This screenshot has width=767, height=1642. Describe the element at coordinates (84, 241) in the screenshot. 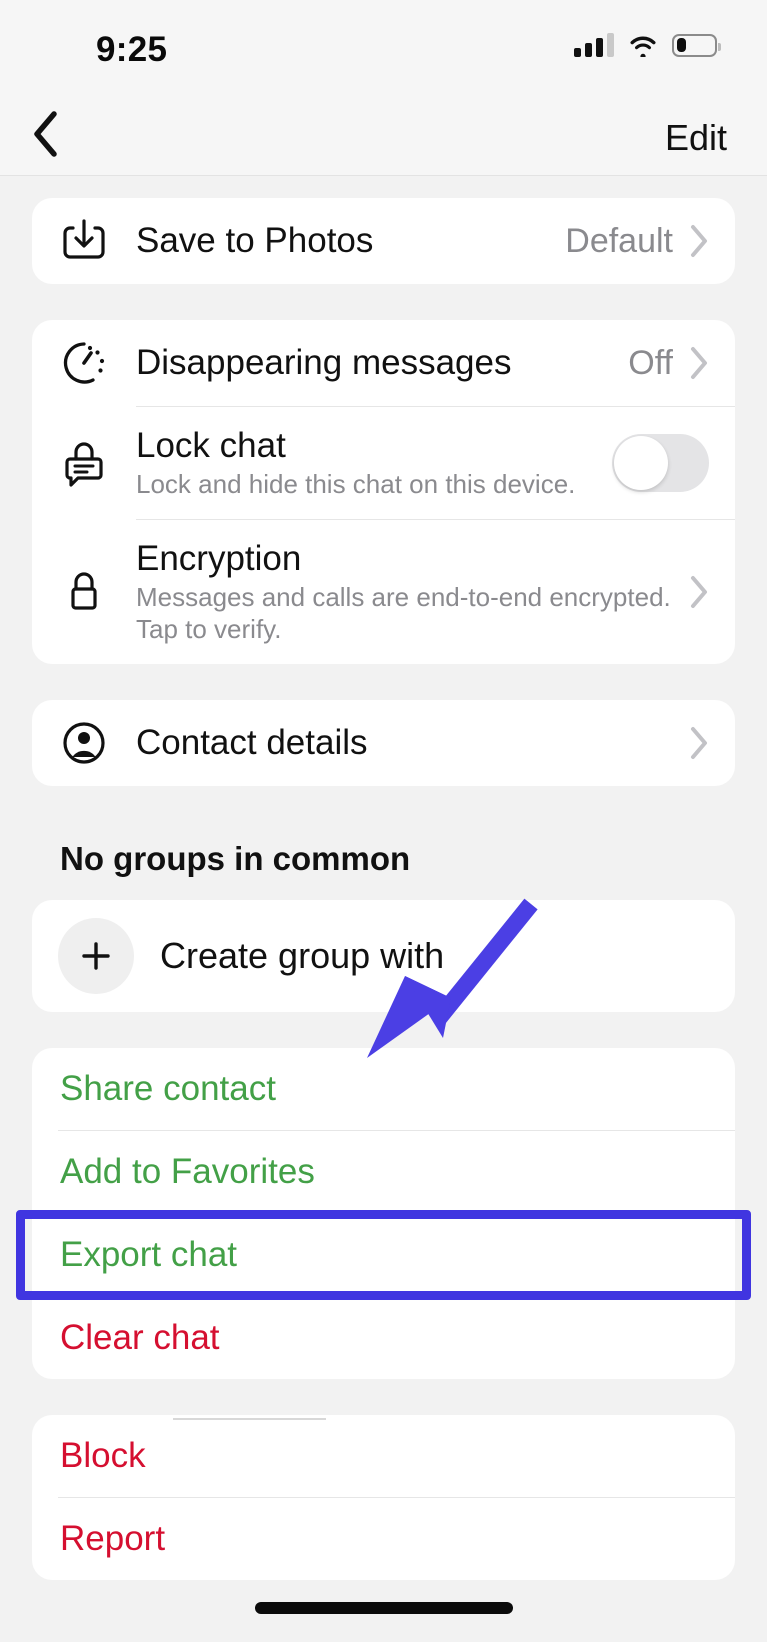

I see `save-to-photos-icon` at that location.